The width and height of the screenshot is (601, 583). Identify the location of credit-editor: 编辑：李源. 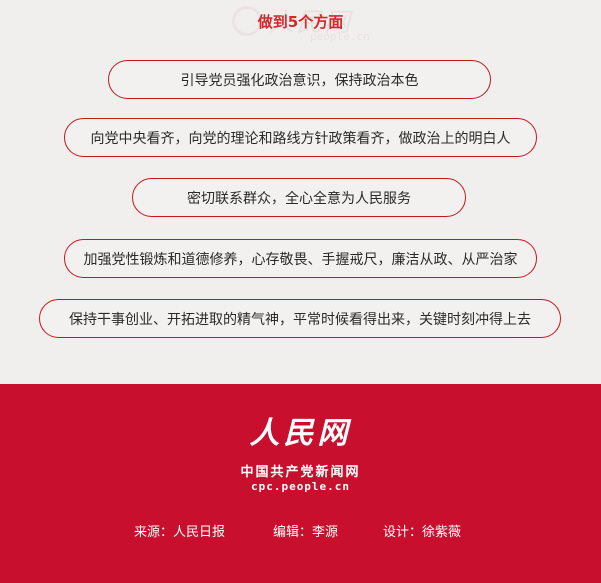
(306, 532).